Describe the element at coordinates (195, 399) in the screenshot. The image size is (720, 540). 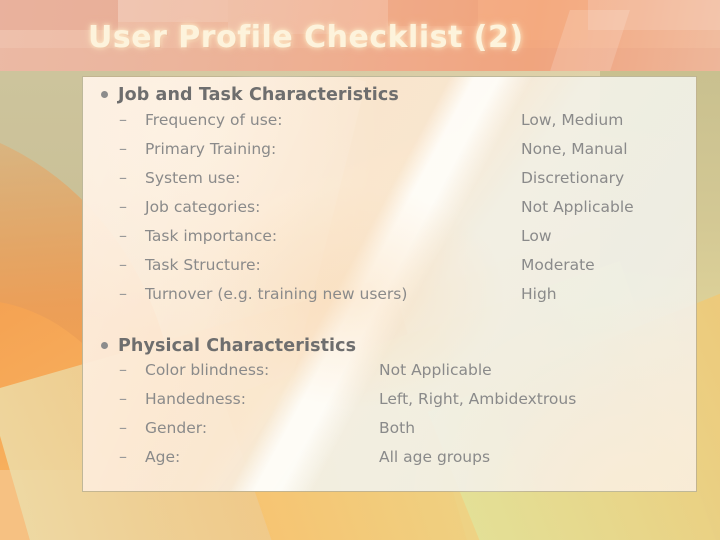
I see `row-label: Handedness:` at that location.